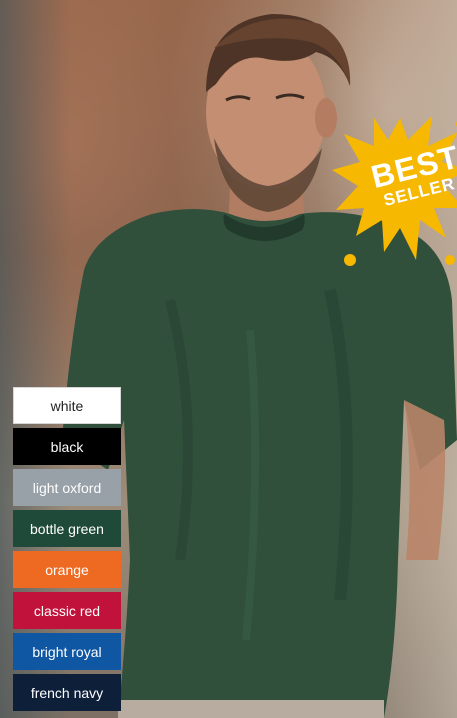 The image size is (457, 718). Describe the element at coordinates (67, 569) in the screenshot. I see `color-swatch-orange: orange` at that location.